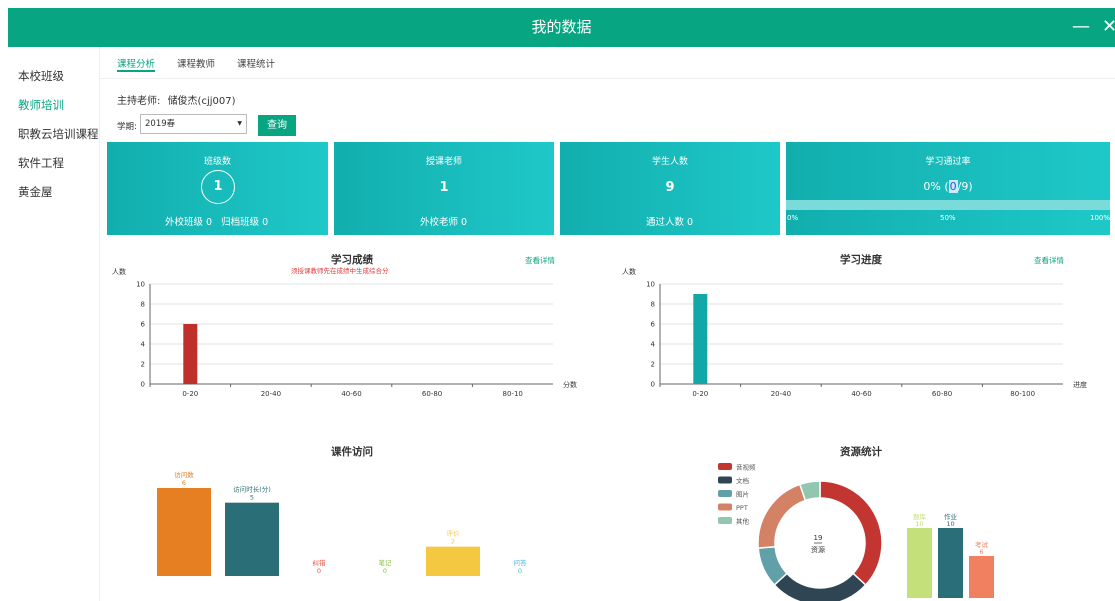 Image resolution: width=1115 pixels, height=601 pixels. What do you see at coordinates (963, 186) in the screenshot?
I see `pass-rate-total: /9` at bounding box center [963, 186].